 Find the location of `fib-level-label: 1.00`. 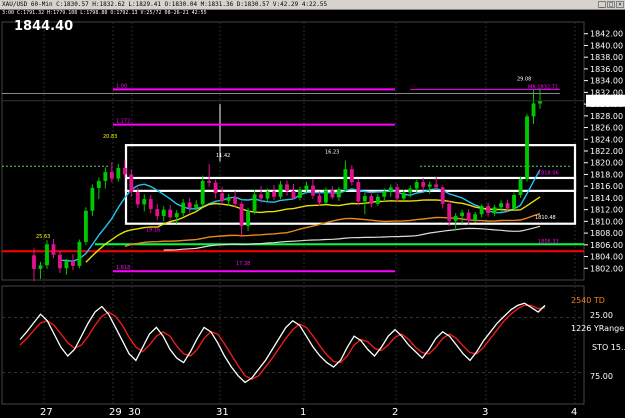

fib-level-label: 1.00 is located at coordinates (121, 86).